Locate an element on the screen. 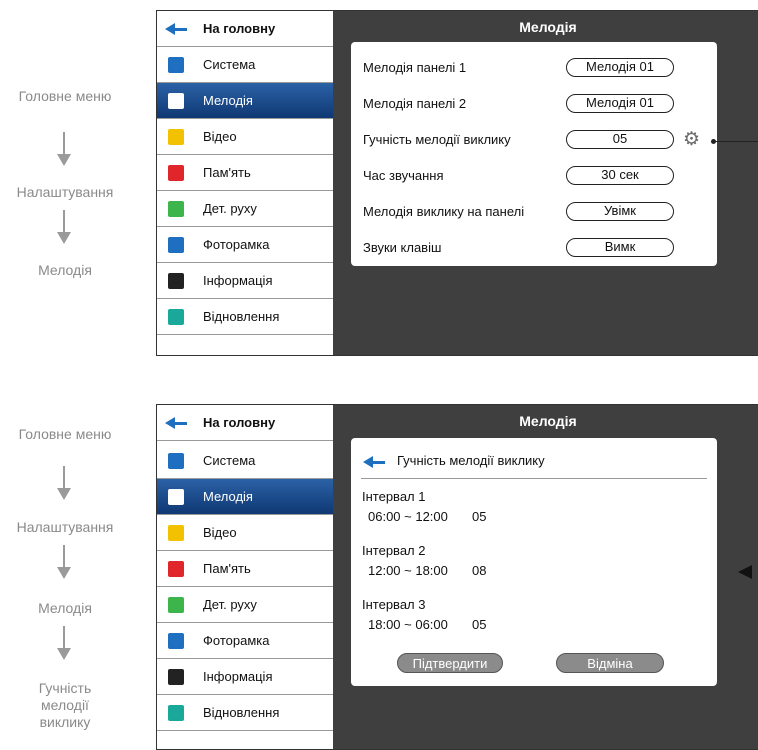 Image resolution: width=758 pixels, height=750 pixels. restore-icon is located at coordinates (176, 713).